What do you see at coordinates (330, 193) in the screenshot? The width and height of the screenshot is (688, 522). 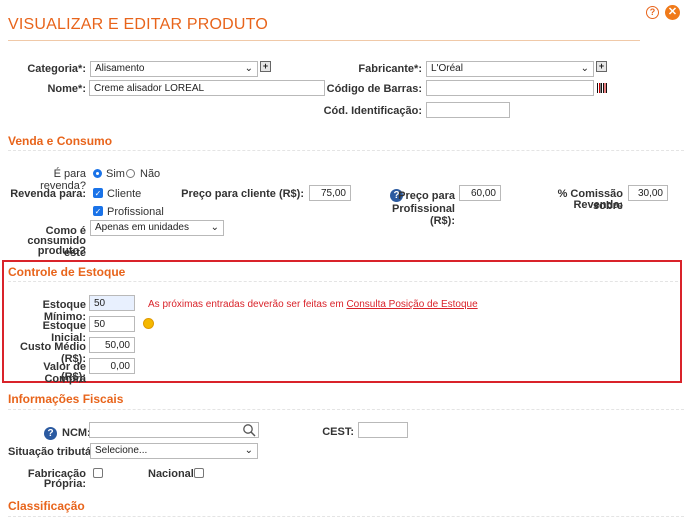 I see `preco-cliente-input` at bounding box center [330, 193].